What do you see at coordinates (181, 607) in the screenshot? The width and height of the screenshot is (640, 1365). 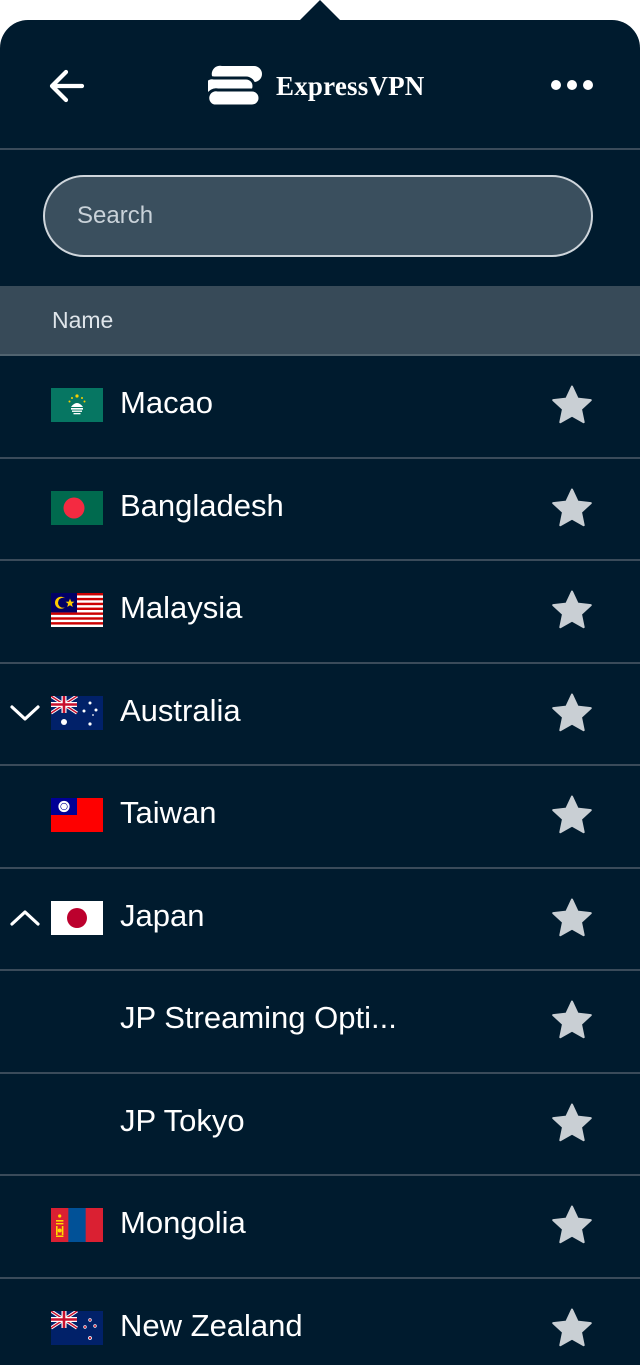 I see `location-label: Malaysia` at bounding box center [181, 607].